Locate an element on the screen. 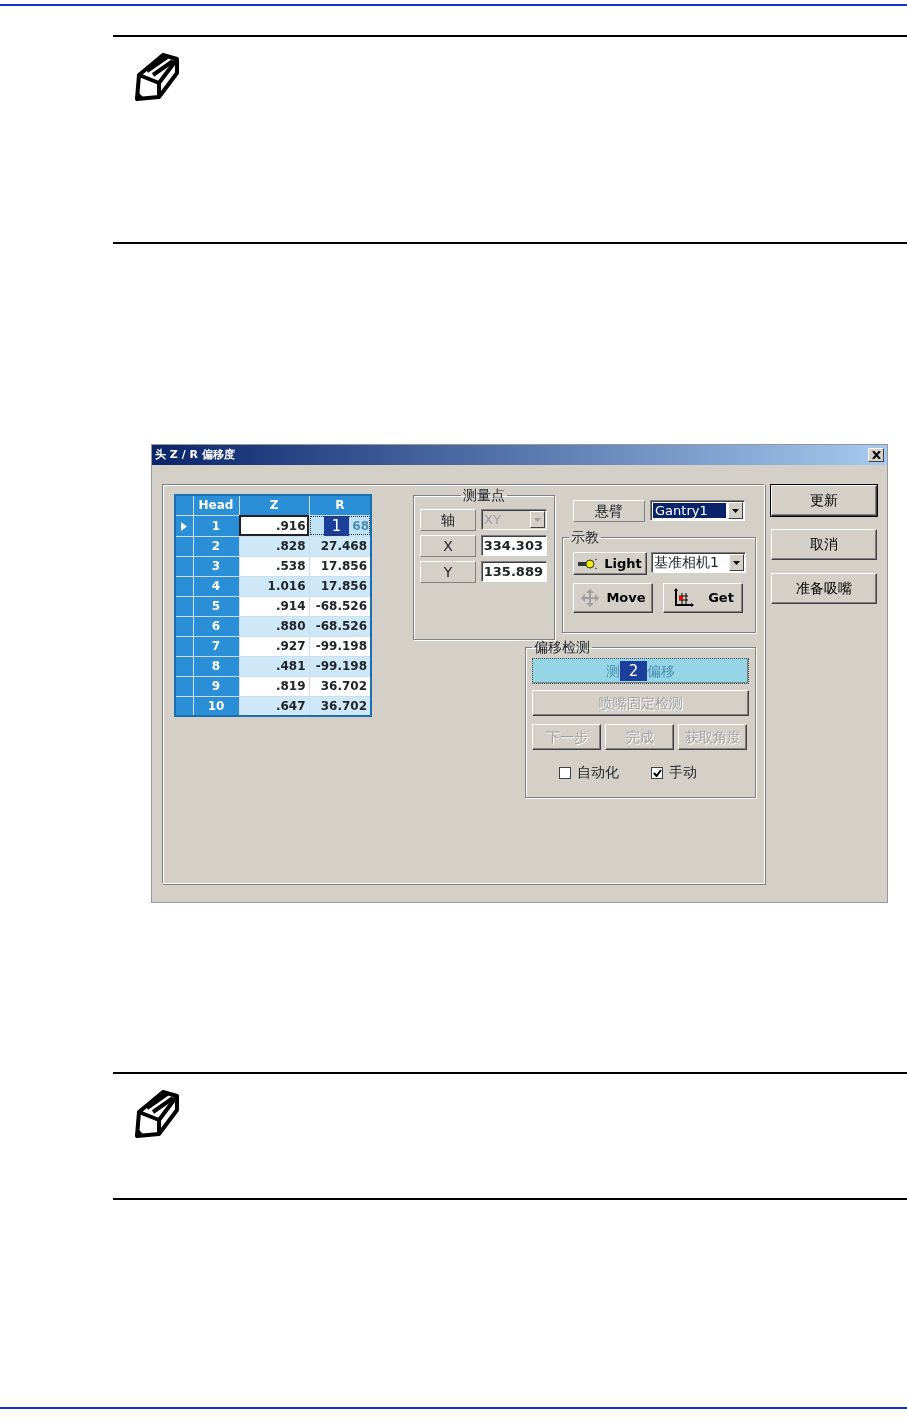 This screenshot has height=1421, width=907. dialog-button: 更新 is located at coordinates (824, 500).